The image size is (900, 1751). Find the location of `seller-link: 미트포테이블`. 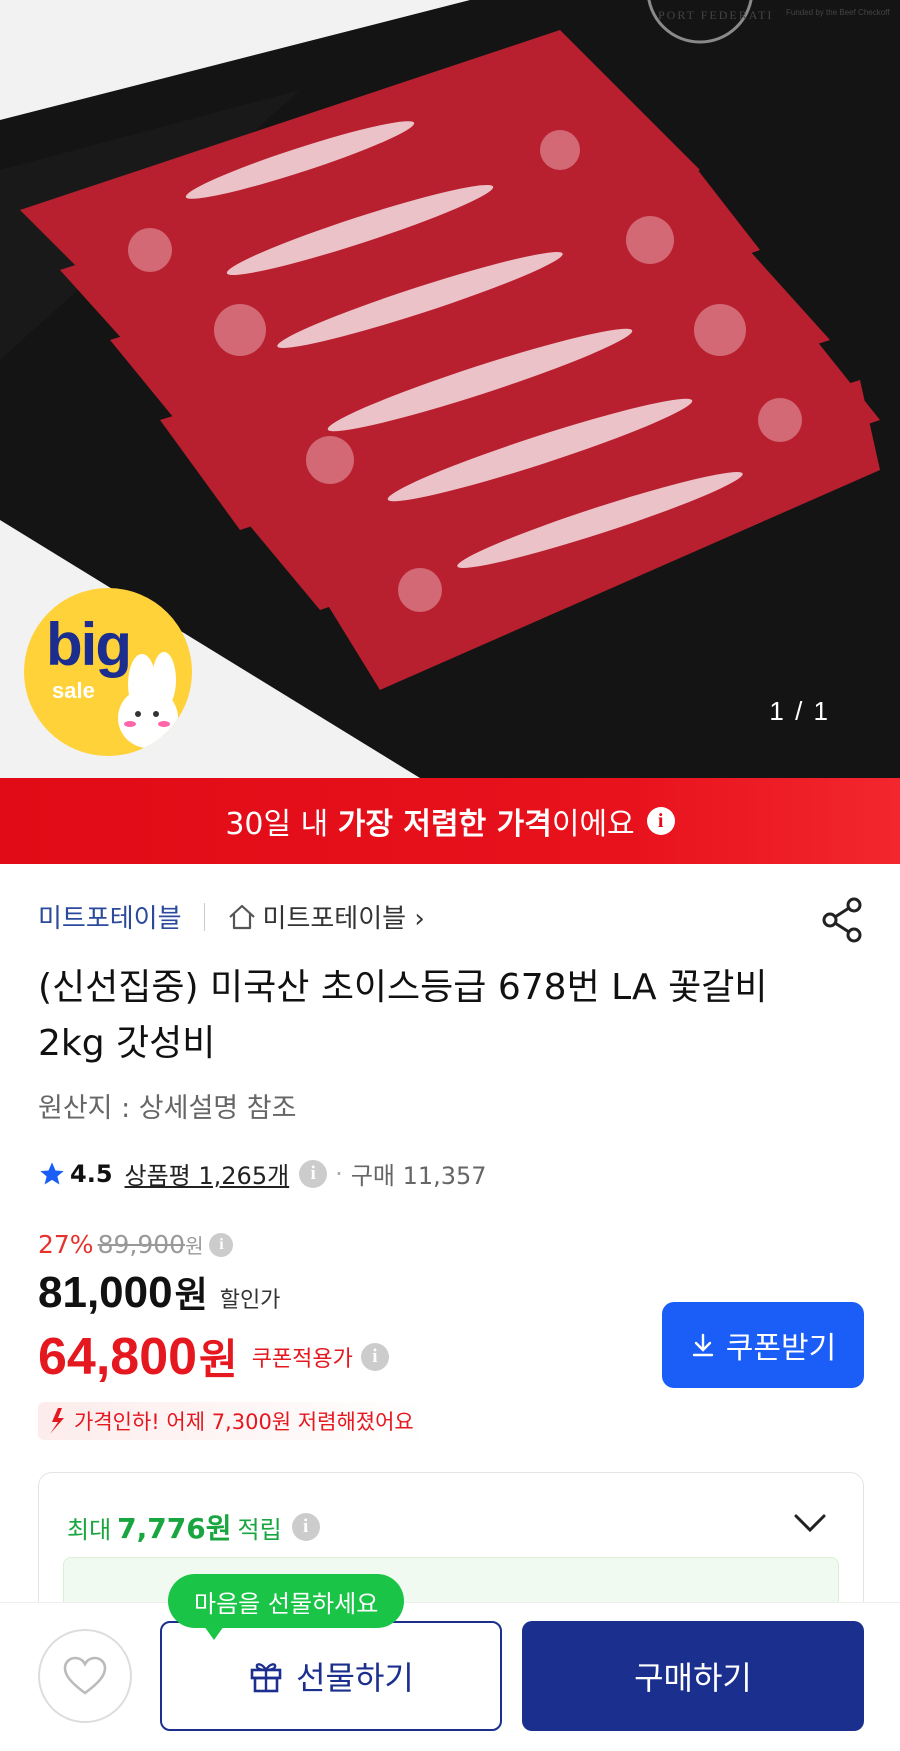

seller-link: 미트포테이블 is located at coordinates (110, 916).